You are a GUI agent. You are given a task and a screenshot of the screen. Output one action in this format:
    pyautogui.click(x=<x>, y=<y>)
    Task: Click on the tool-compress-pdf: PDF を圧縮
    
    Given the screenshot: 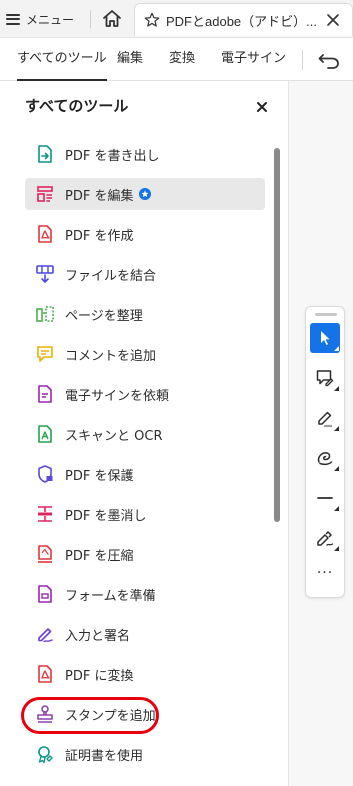 What is the action you would take?
    pyautogui.click(x=145, y=554)
    